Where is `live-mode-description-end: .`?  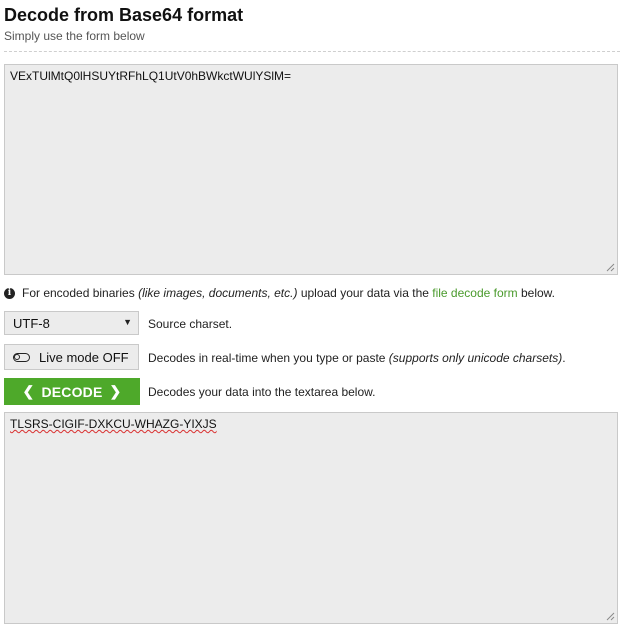 live-mode-description-end: . is located at coordinates (564, 358).